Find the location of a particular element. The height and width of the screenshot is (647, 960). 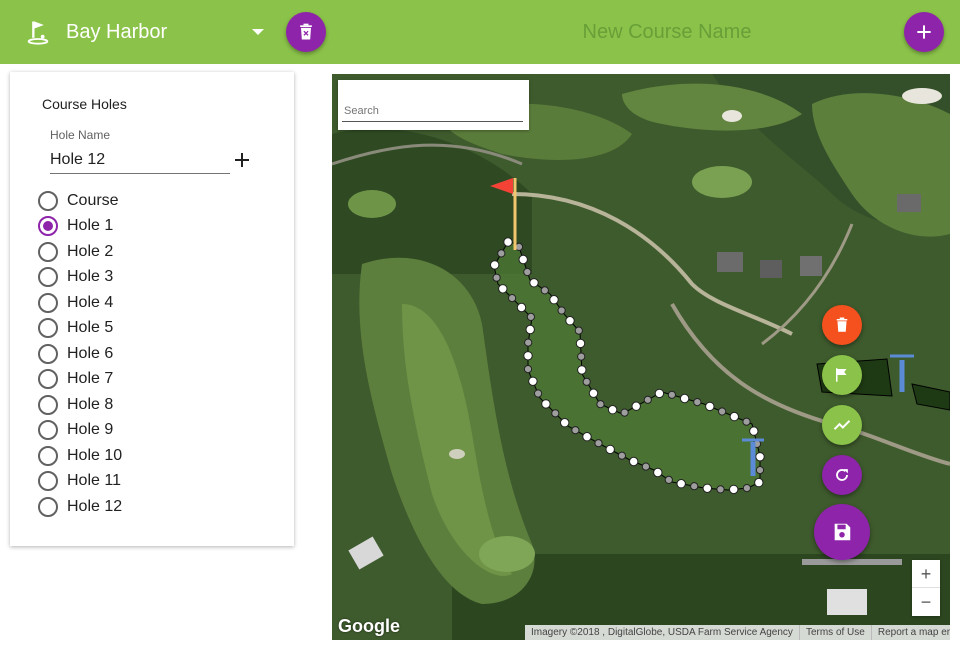

reset-button is located at coordinates (842, 475).